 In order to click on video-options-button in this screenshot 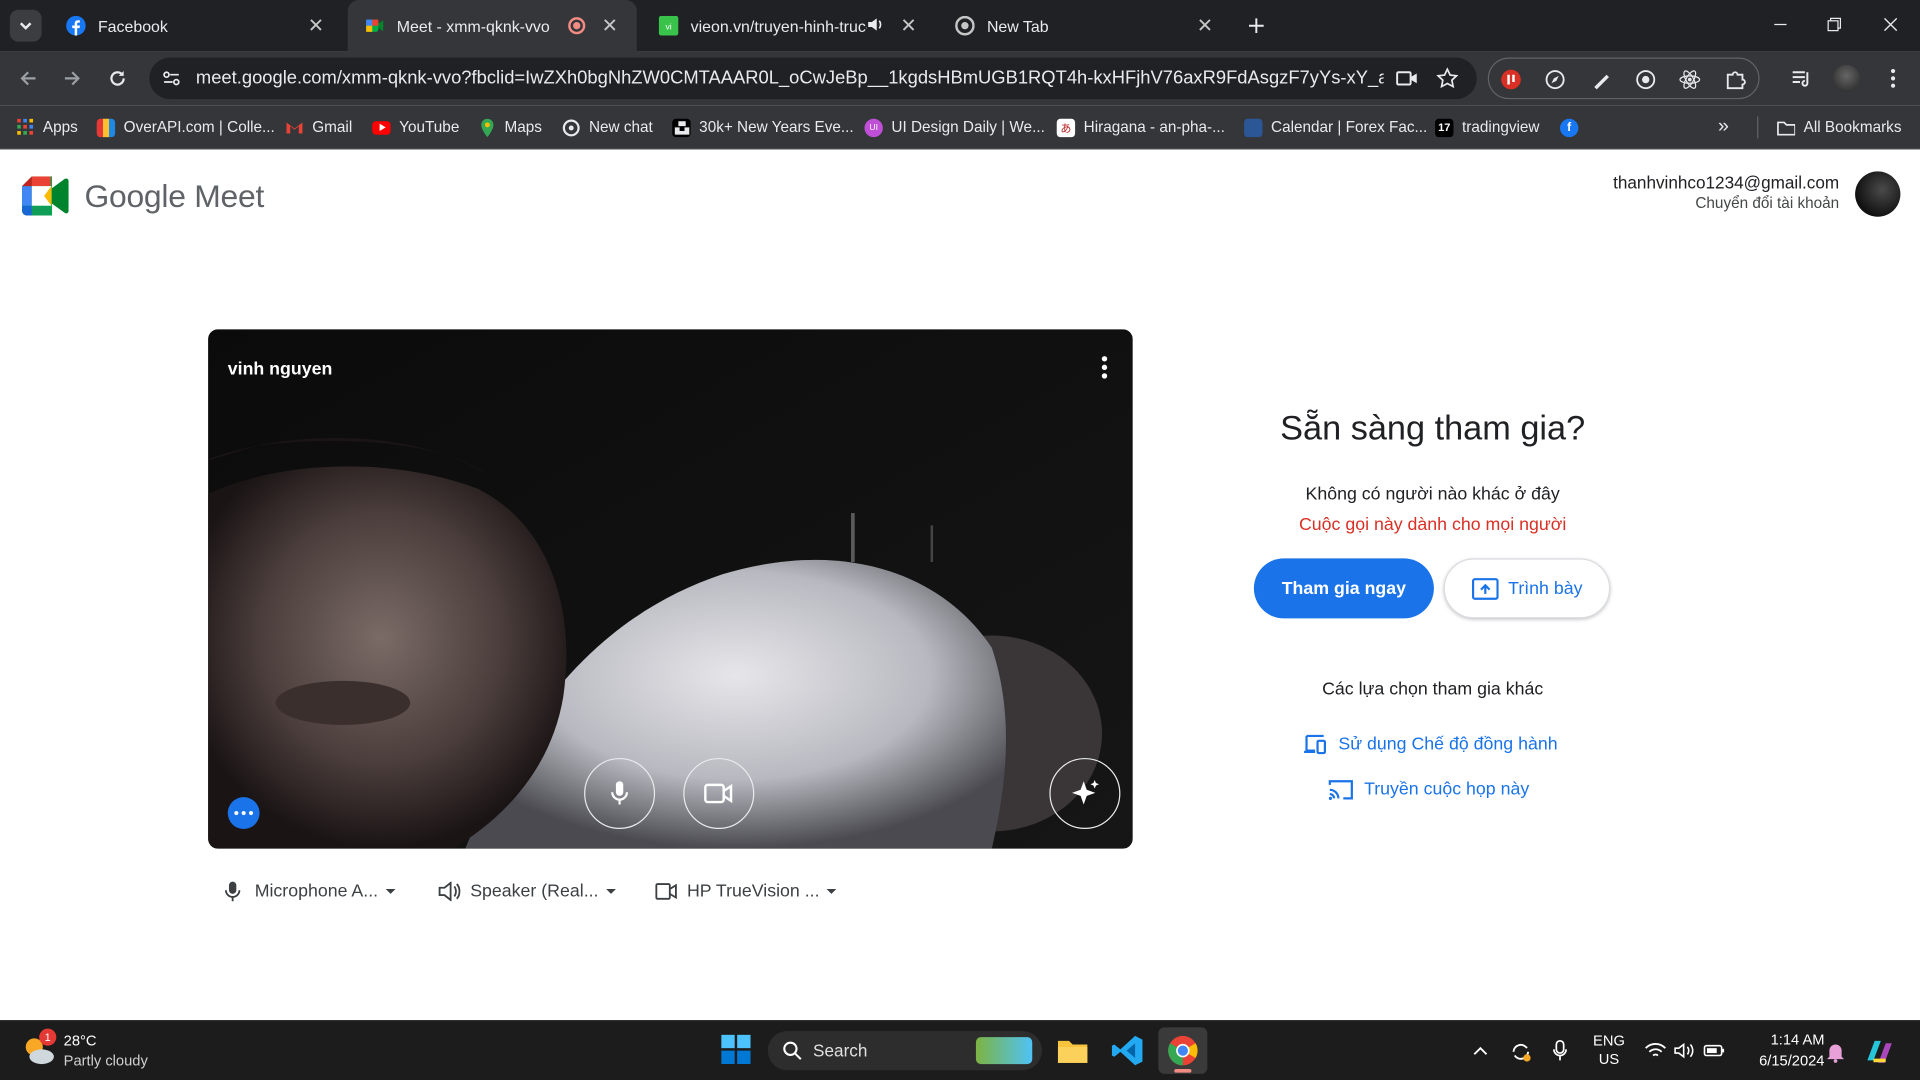, I will do `click(1104, 367)`.